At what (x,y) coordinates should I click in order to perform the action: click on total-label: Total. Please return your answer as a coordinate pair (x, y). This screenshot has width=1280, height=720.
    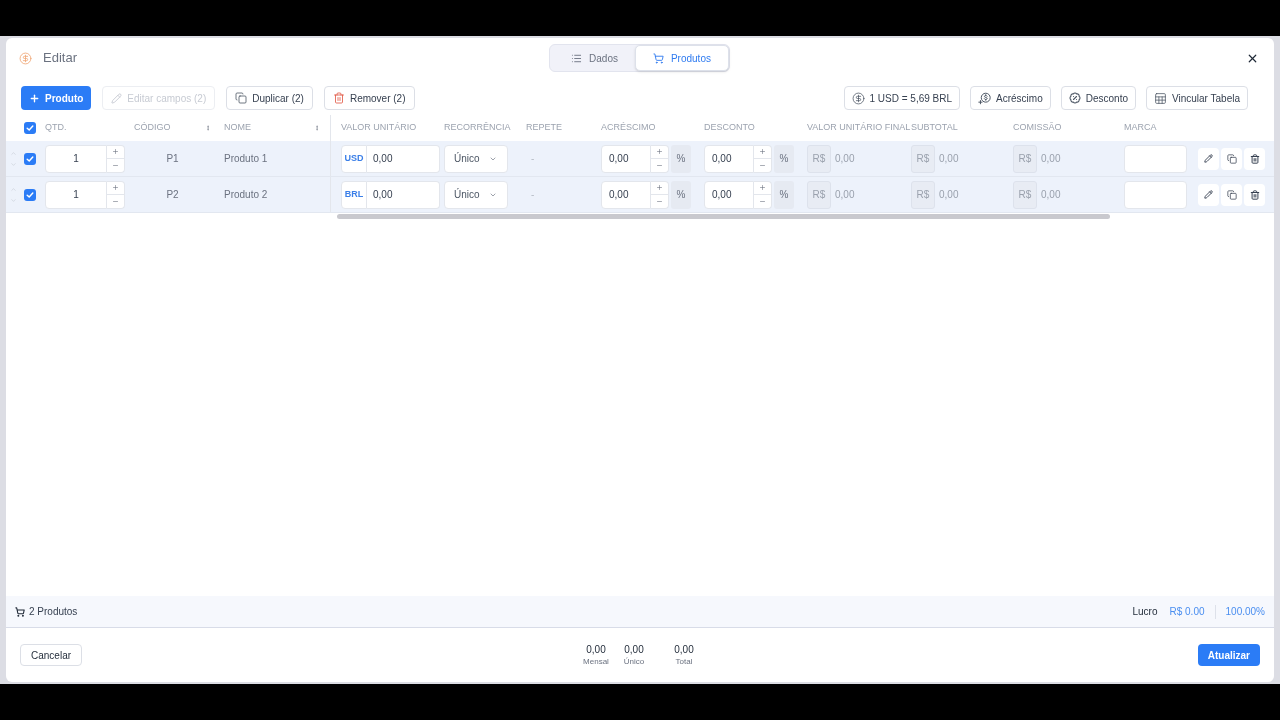
    Looking at the image, I should click on (684, 661).